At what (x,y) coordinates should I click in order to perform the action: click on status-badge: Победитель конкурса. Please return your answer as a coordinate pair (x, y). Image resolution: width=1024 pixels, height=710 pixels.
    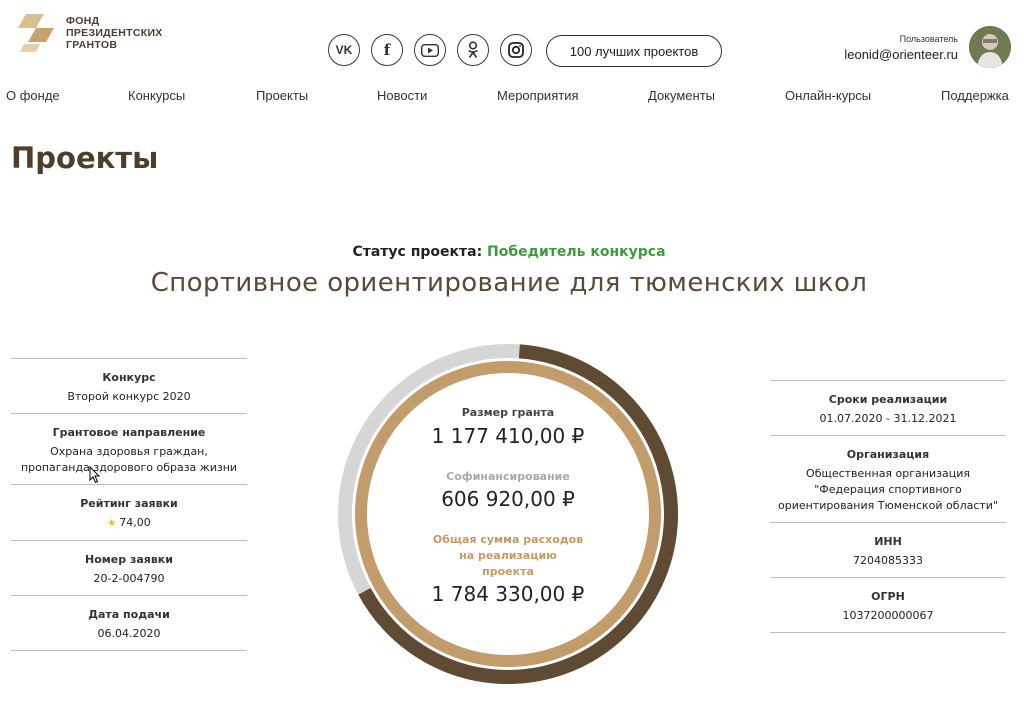
    Looking at the image, I should click on (576, 252).